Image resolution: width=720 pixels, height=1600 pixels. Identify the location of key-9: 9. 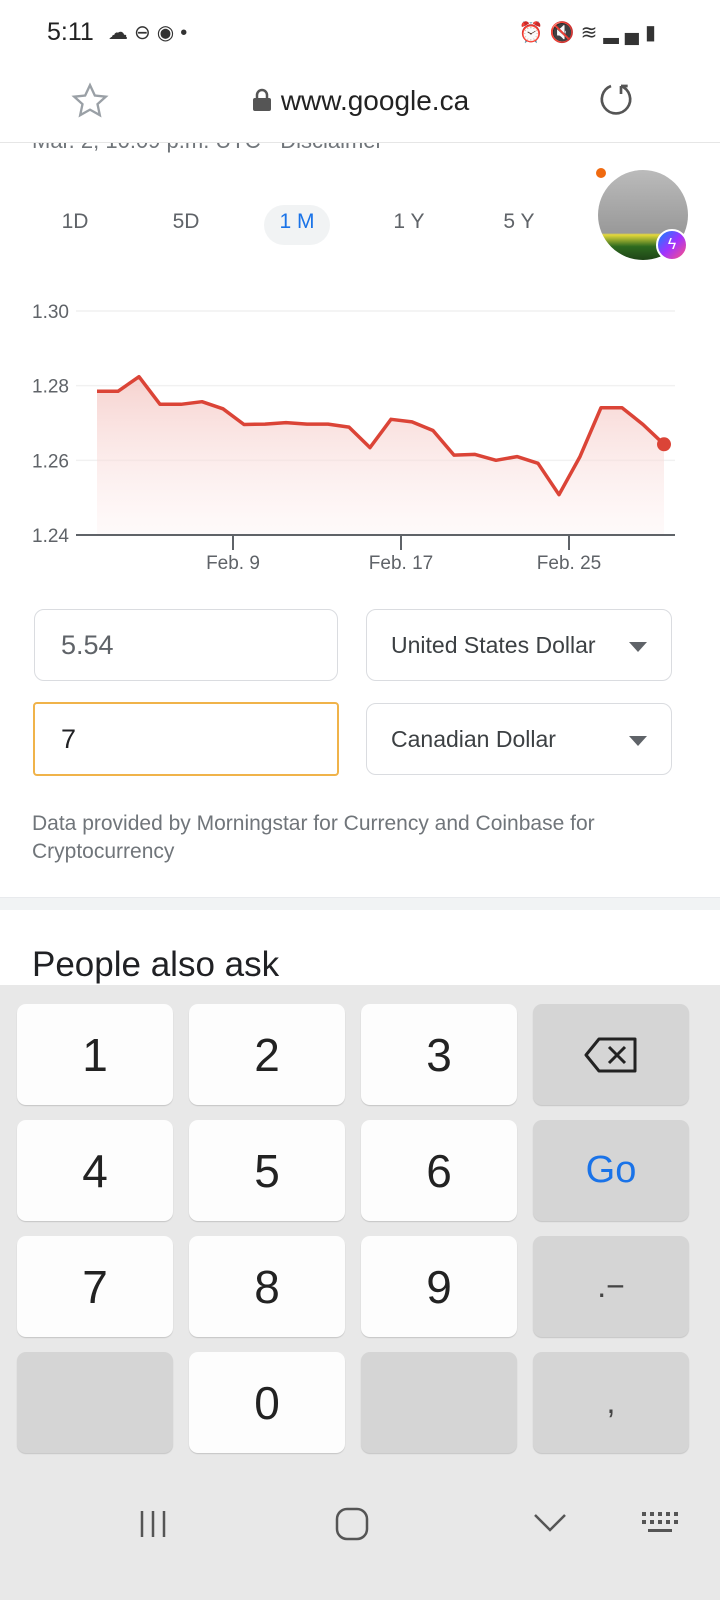
(439, 1286).